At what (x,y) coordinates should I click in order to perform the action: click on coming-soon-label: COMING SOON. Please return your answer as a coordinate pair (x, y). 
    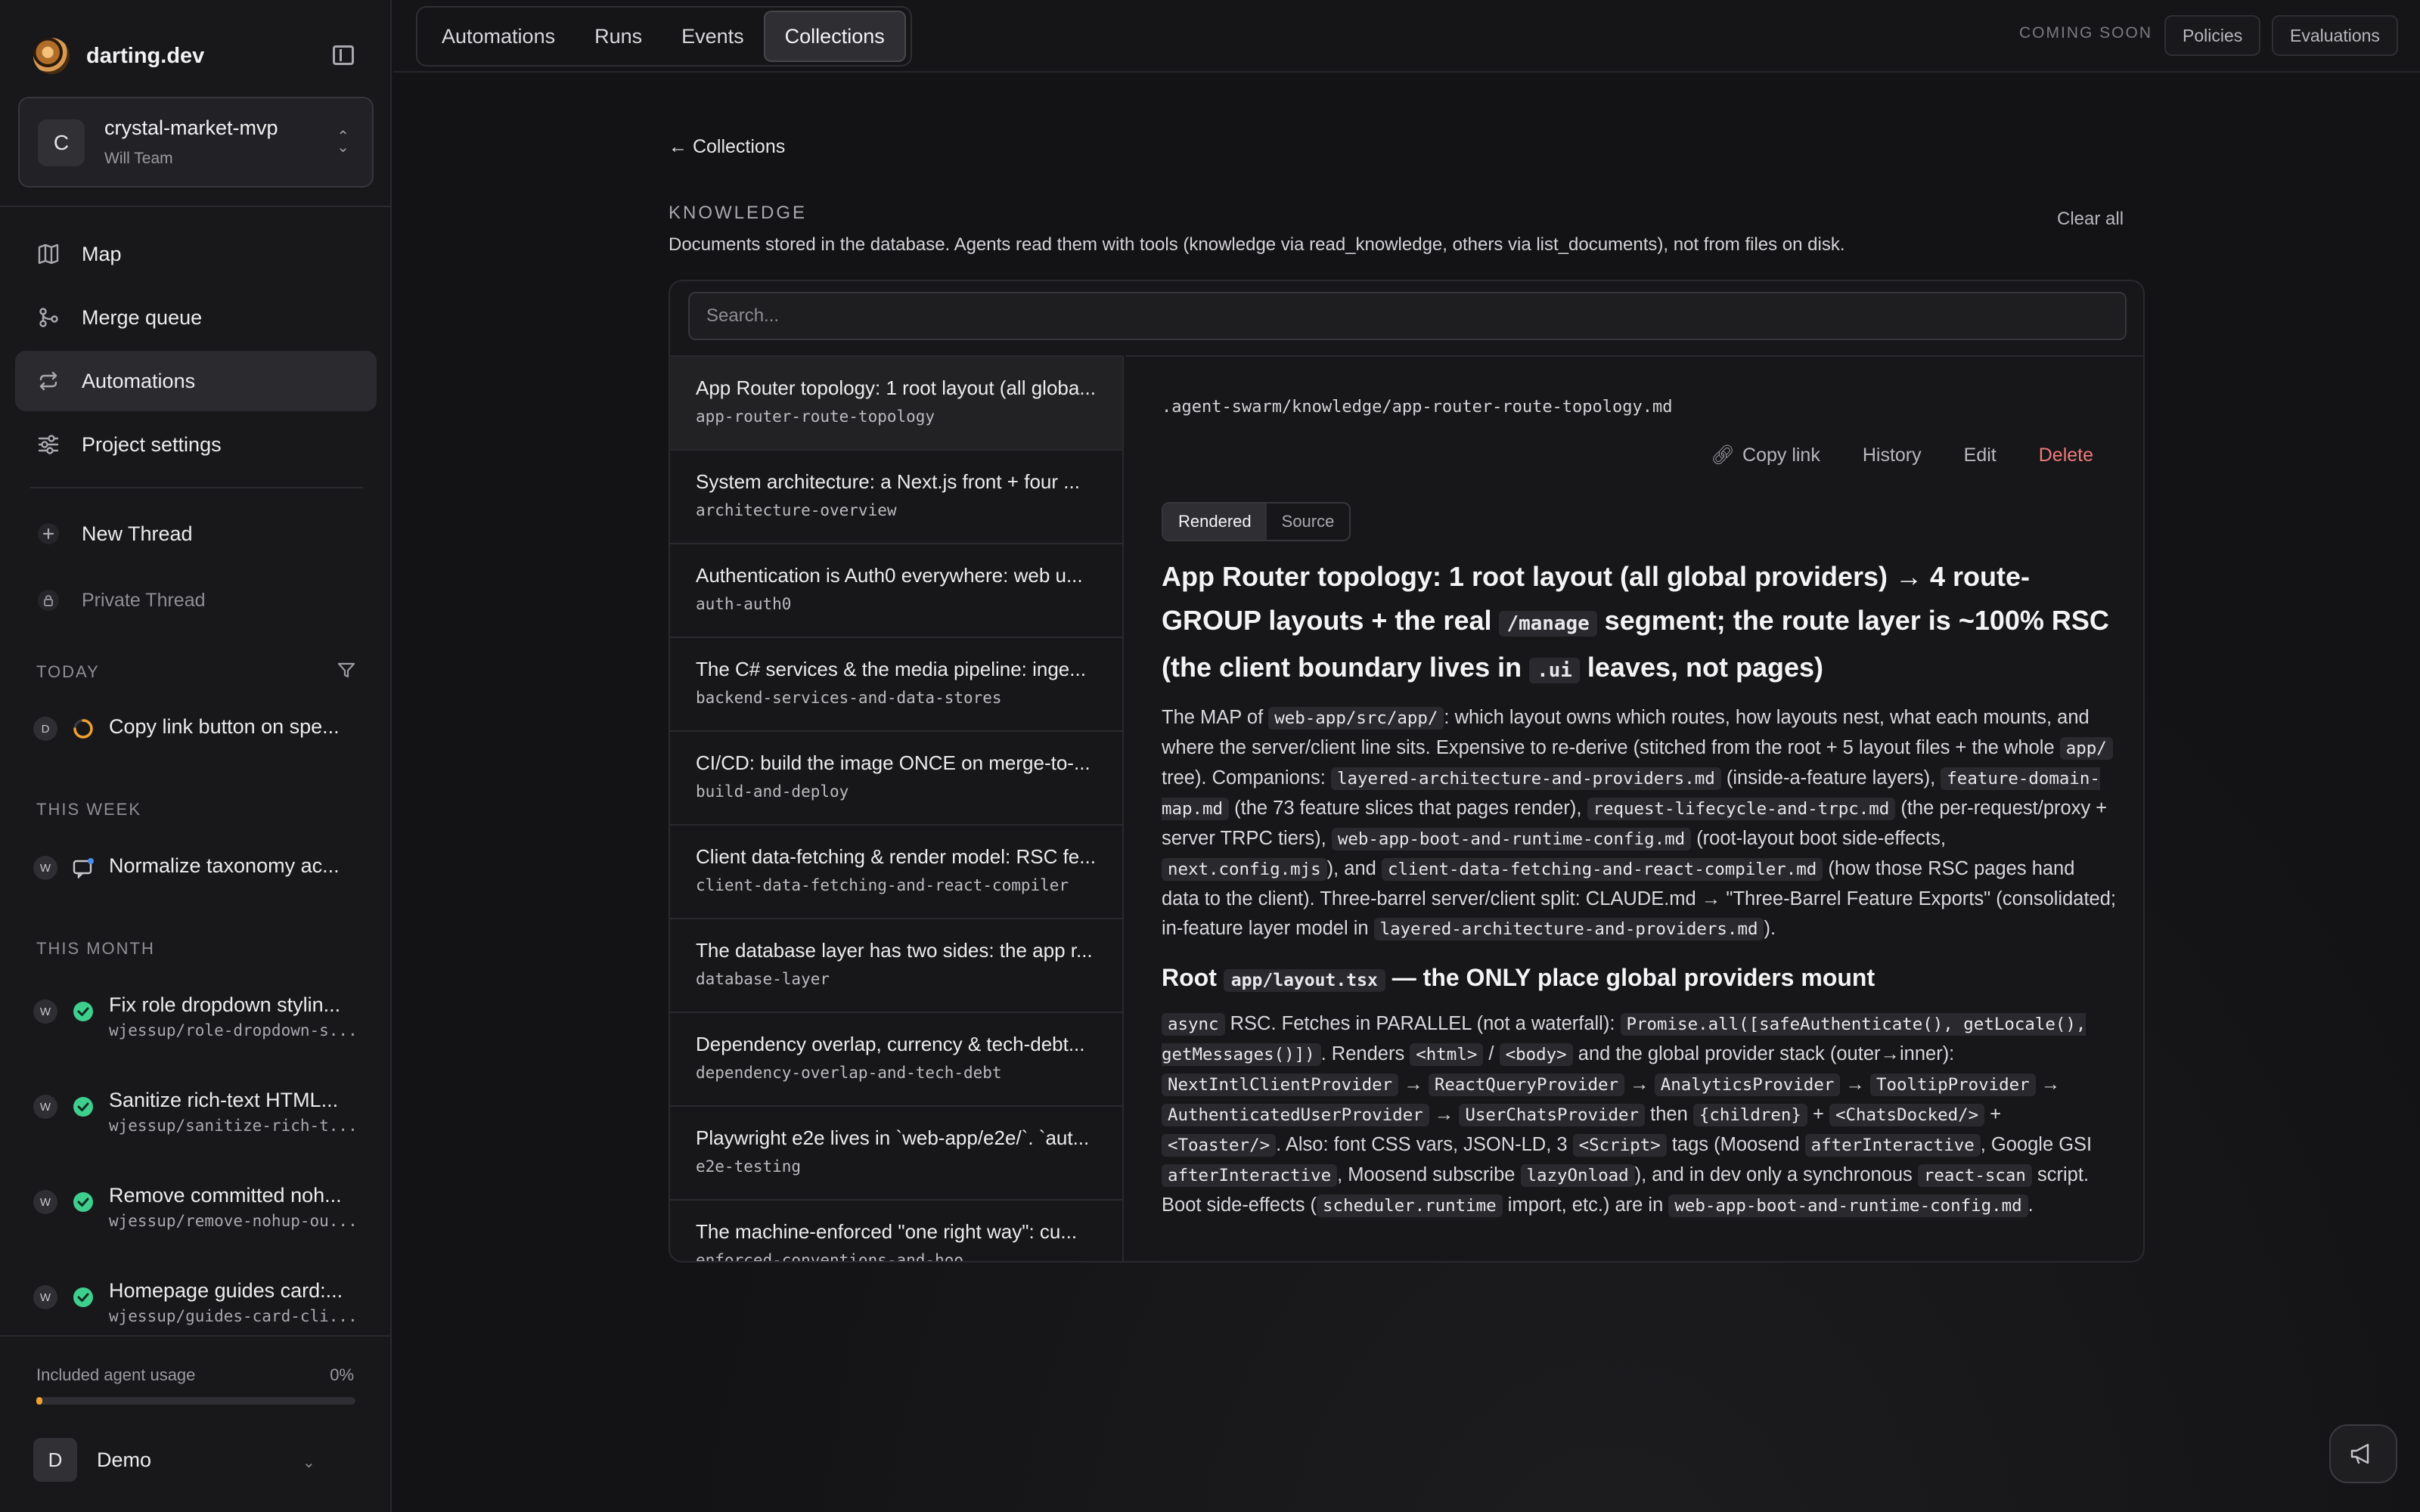
    Looking at the image, I should click on (2086, 33).